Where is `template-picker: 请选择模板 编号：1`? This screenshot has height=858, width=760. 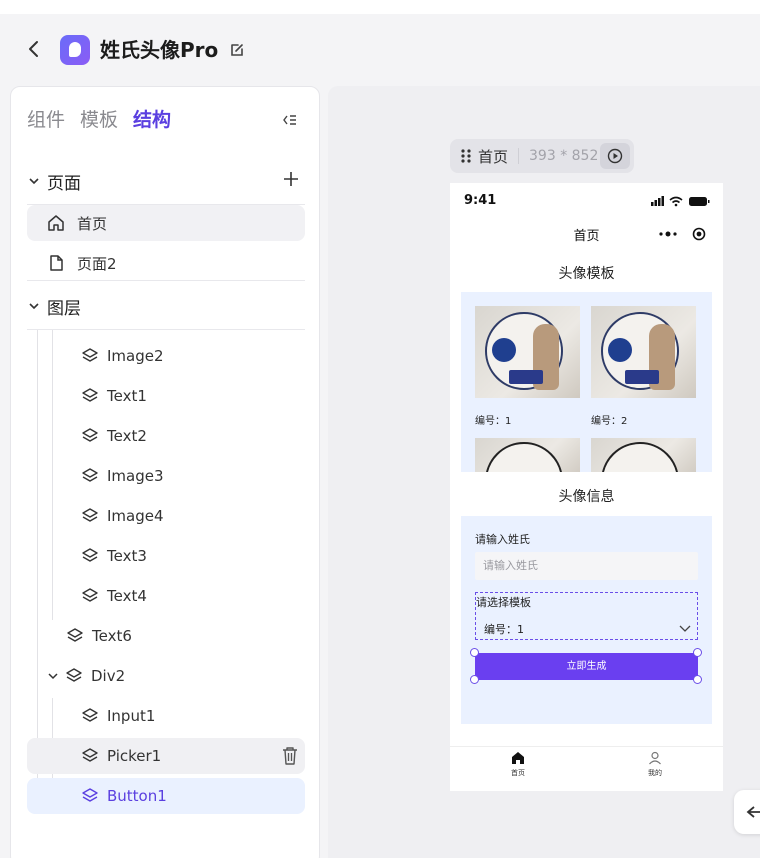 template-picker: 请选择模板 编号：1 is located at coordinates (586, 616).